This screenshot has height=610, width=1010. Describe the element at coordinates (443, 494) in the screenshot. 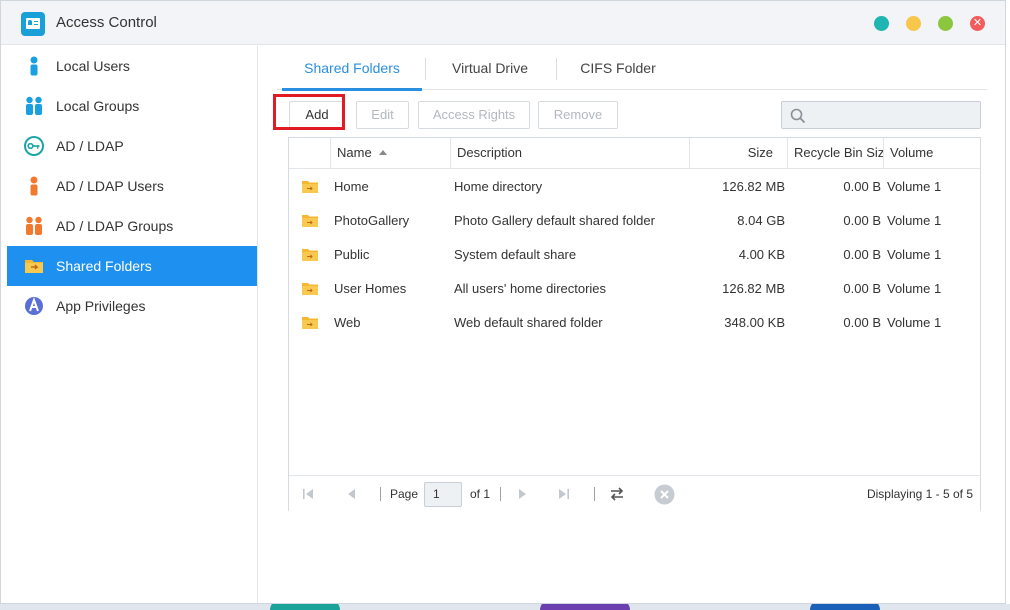

I see `page-number-input: 1` at that location.